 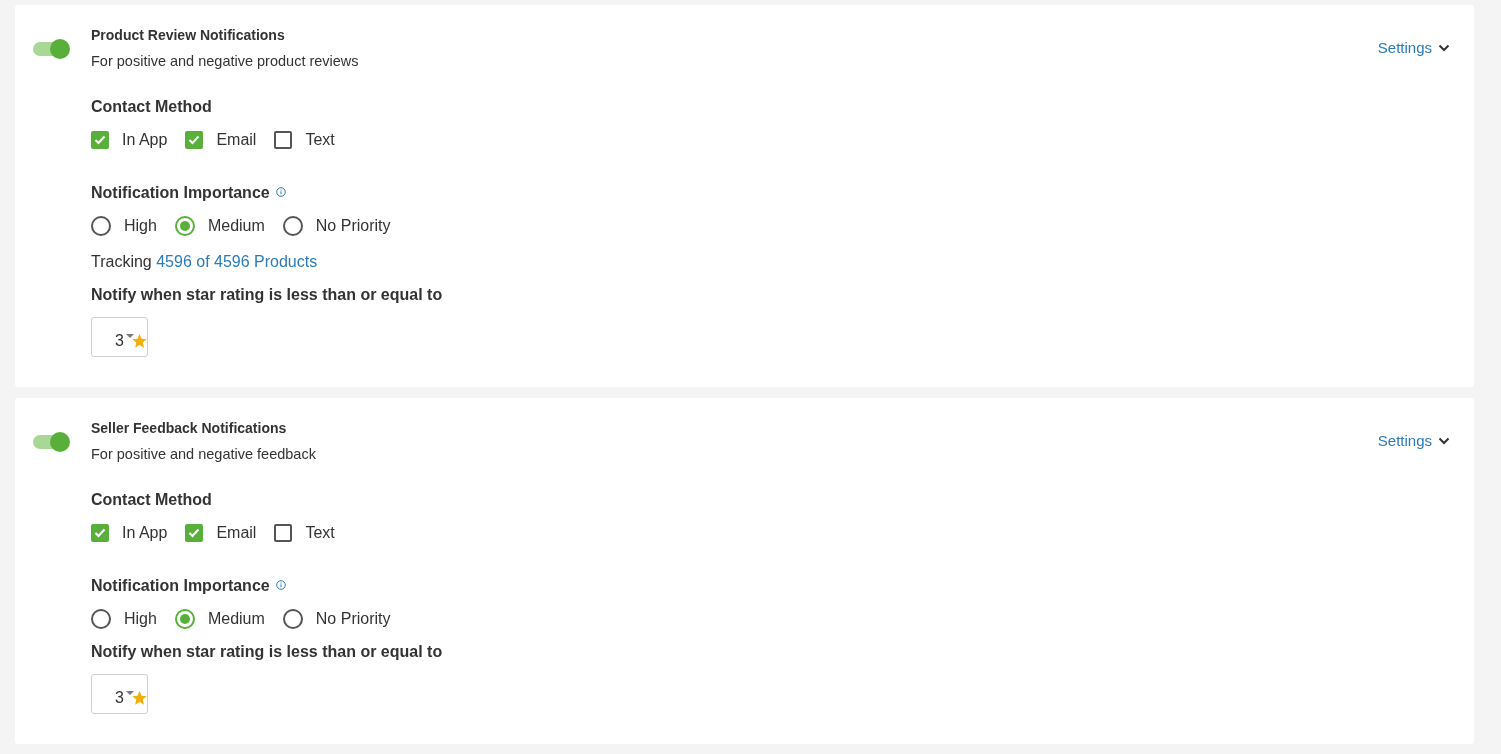 What do you see at coordinates (237, 261) in the screenshot?
I see `products-link: 4596 of 4596 Products` at bounding box center [237, 261].